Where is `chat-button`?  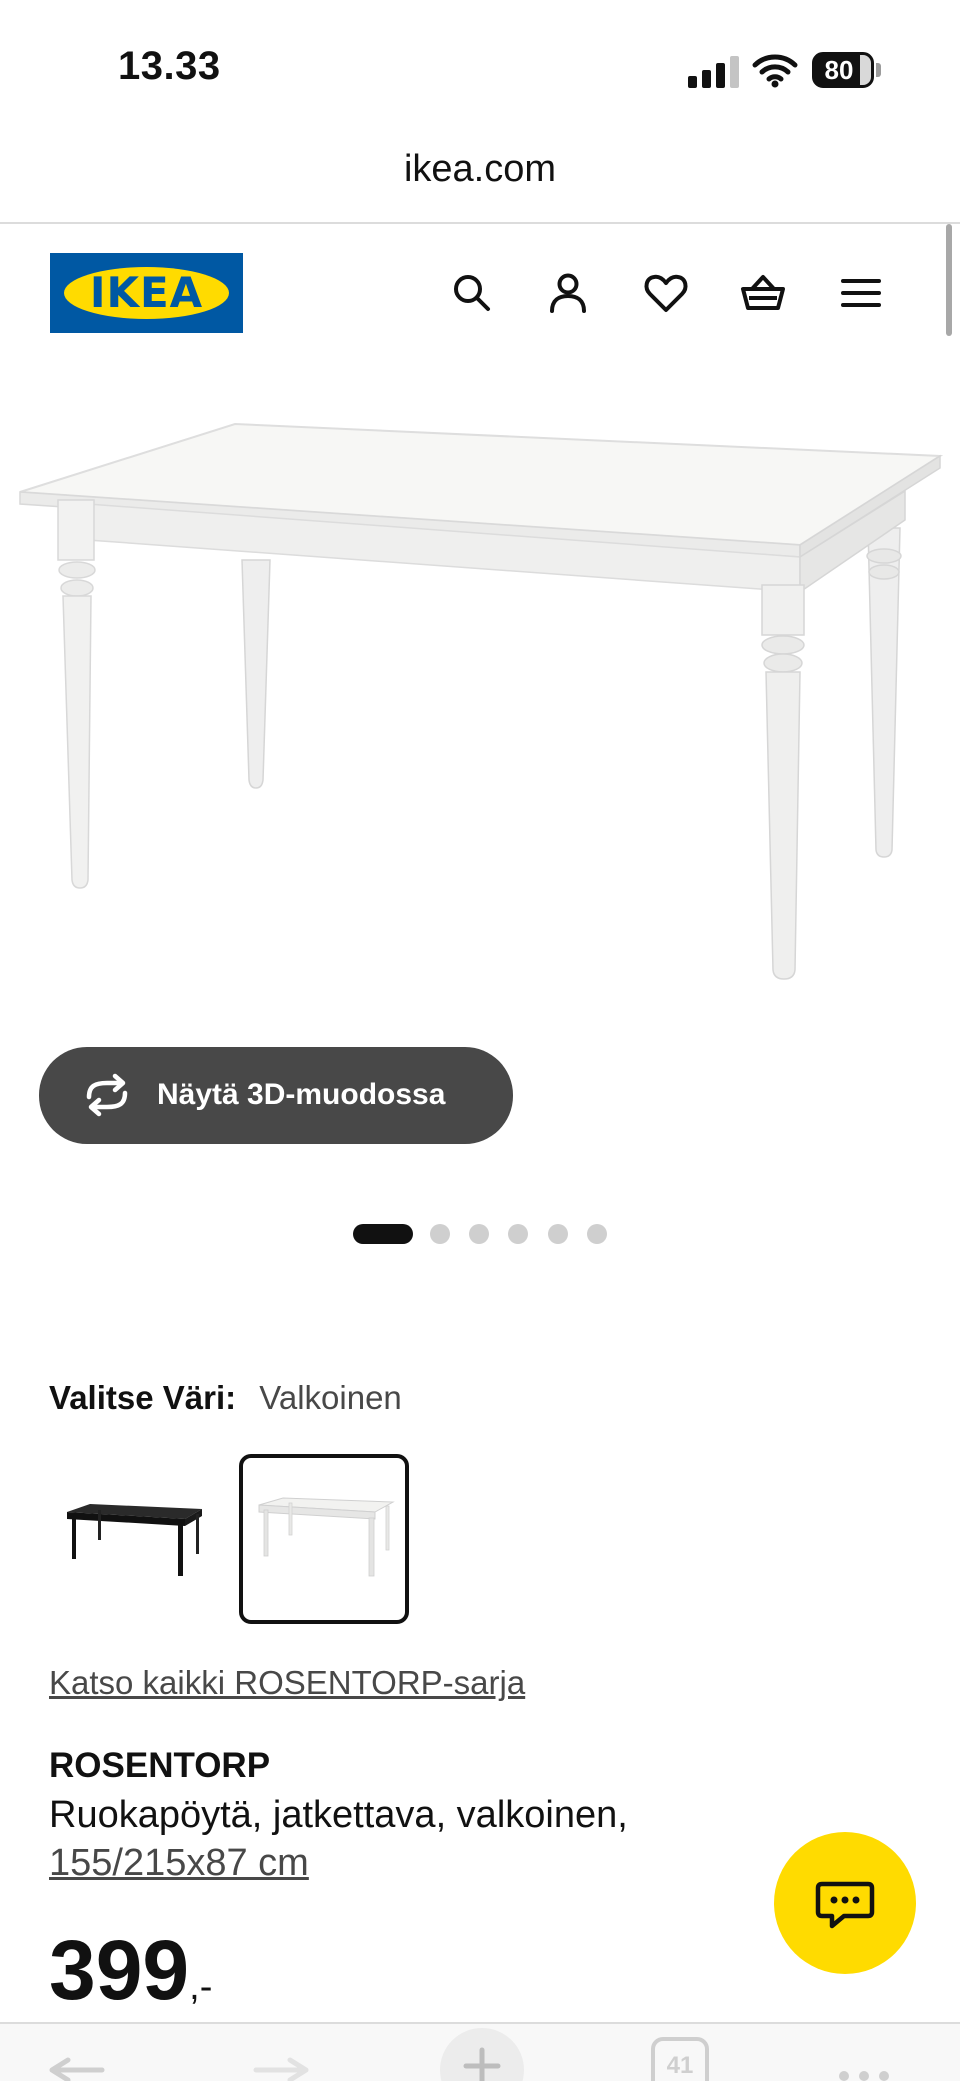
chat-button is located at coordinates (845, 1903).